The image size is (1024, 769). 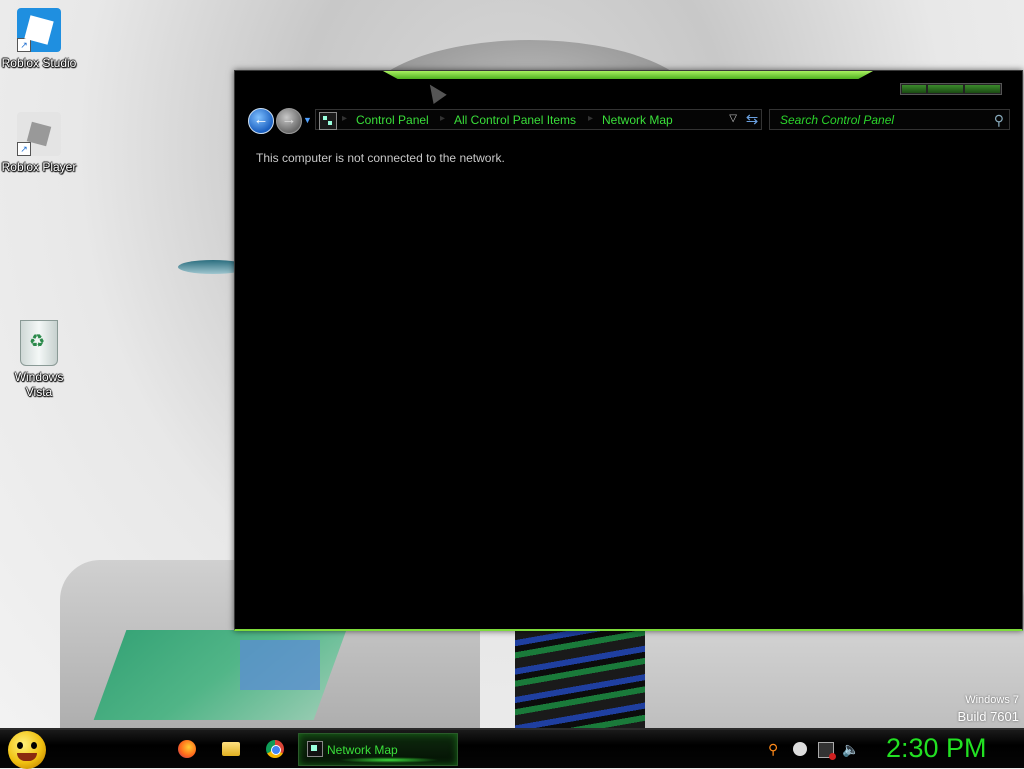 I want to click on network-icon, so click(x=827, y=751).